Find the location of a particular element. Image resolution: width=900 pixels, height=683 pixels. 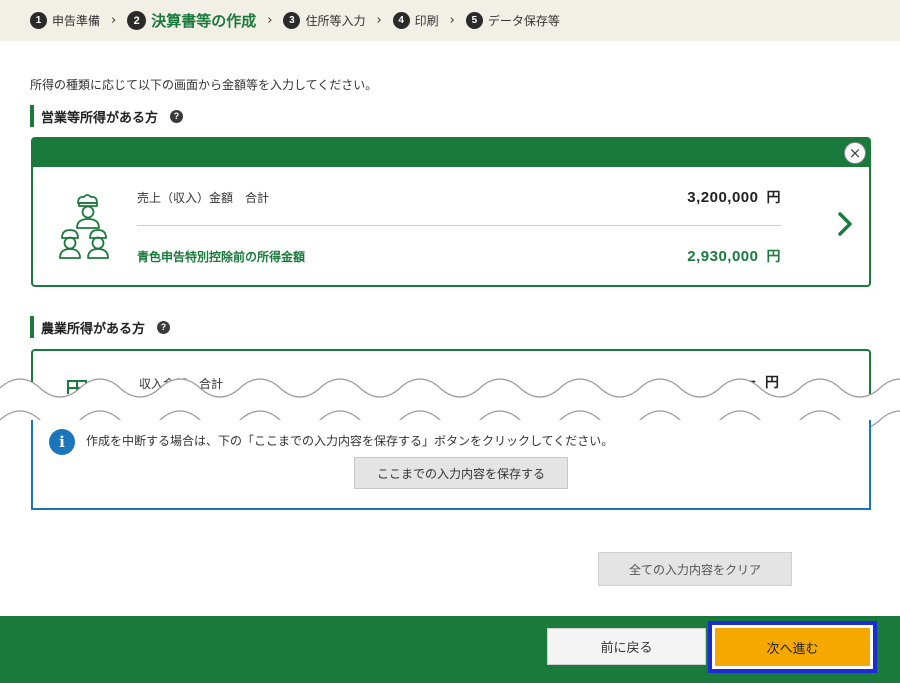

step-number: 2 is located at coordinates (137, 20).